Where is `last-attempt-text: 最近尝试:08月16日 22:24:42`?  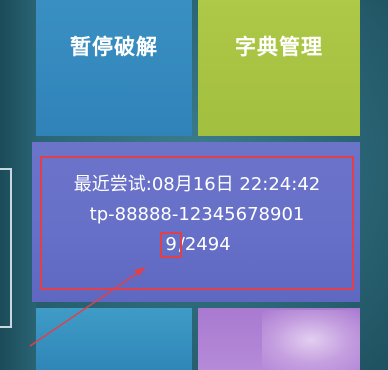
last-attempt-text: 最近尝试:08月16日 22:24:42 is located at coordinates (197, 184).